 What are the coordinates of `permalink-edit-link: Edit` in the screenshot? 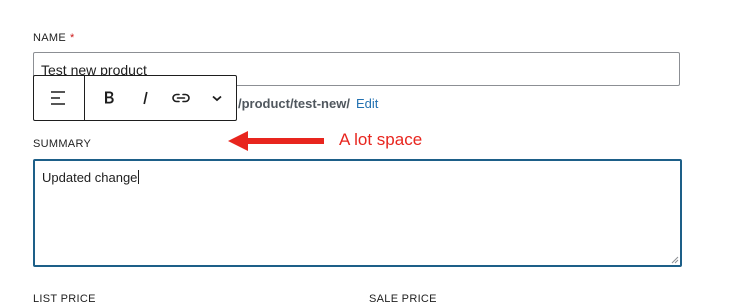 It's located at (367, 103).